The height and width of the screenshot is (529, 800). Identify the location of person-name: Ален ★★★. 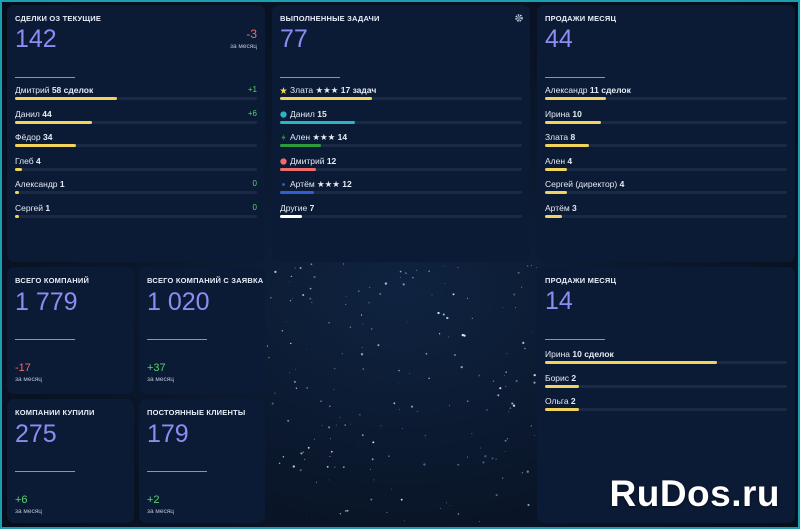
(314, 137).